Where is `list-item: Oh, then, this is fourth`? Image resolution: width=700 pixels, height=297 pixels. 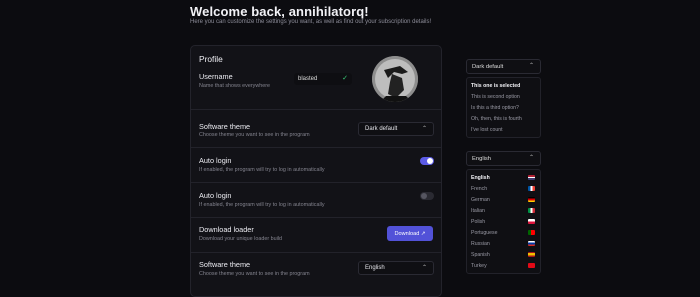 list-item: Oh, then, this is fourth is located at coordinates (503, 118).